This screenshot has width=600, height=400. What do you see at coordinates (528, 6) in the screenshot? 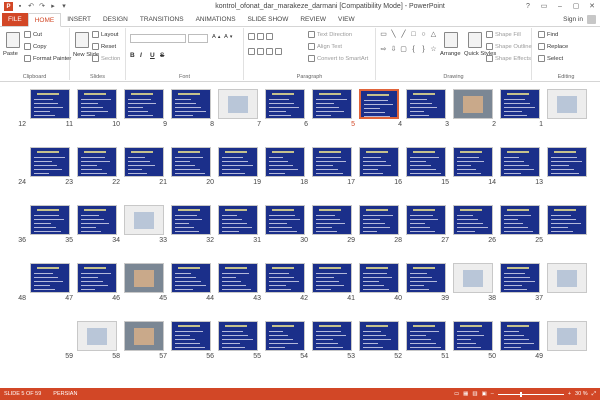
I see `help-icon: ?` at bounding box center [528, 6].